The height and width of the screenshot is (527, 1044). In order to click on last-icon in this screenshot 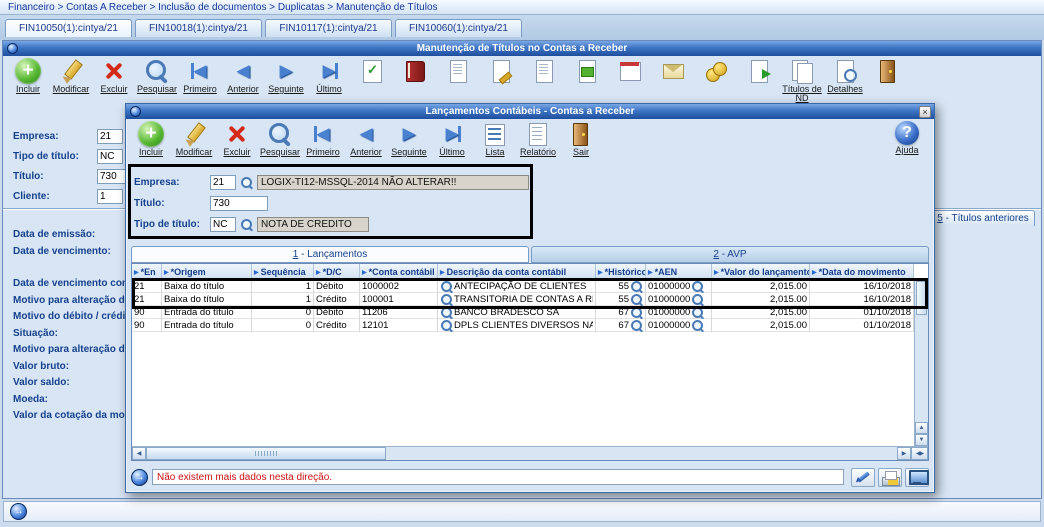, I will do `click(329, 71)`.